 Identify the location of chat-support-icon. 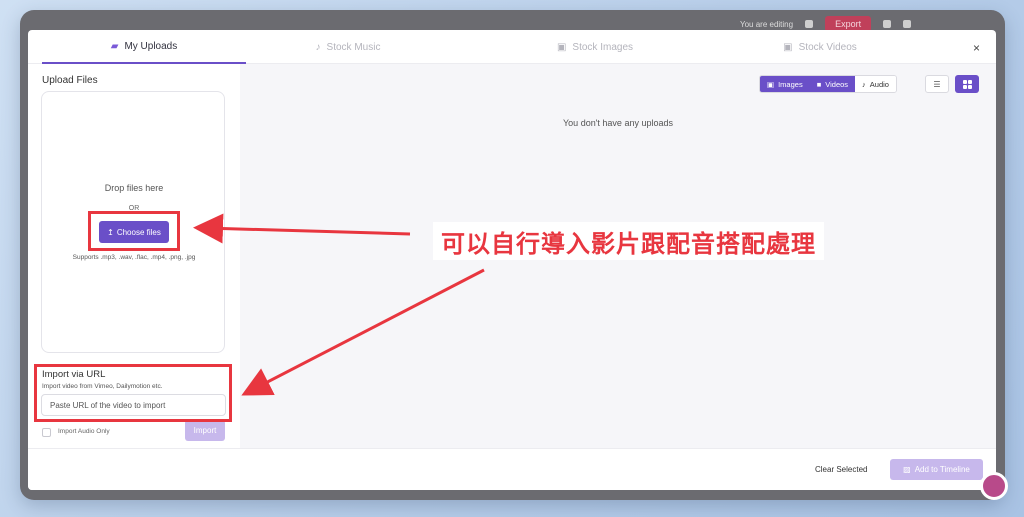
(994, 486).